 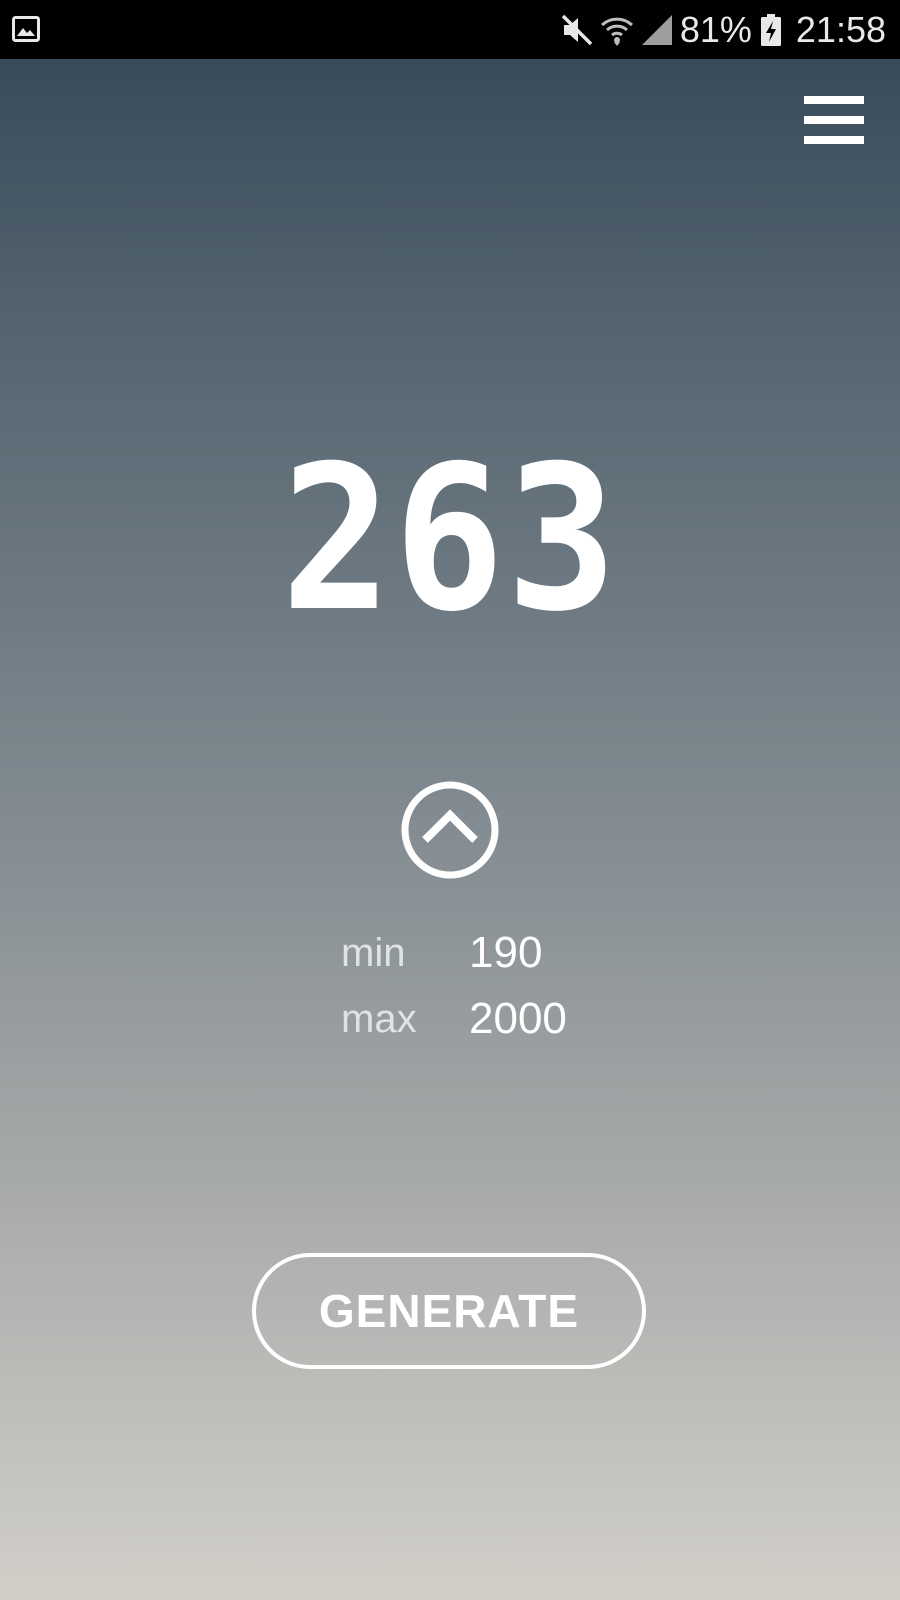 What do you see at coordinates (373, 952) in the screenshot?
I see `min-label: min` at bounding box center [373, 952].